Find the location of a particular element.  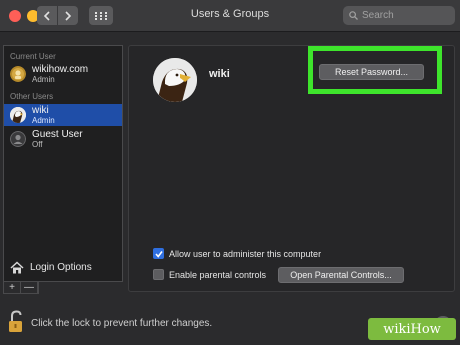

user-row-current: wikihow.com Admin is located at coordinates (63, 74).